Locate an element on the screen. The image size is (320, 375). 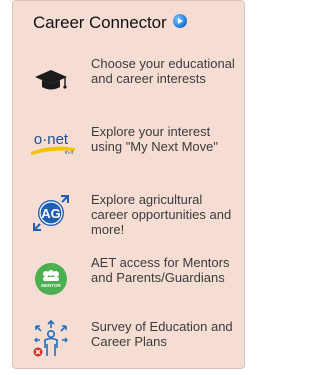
onet-logo-sub: in-it is located at coordinates (69, 153).